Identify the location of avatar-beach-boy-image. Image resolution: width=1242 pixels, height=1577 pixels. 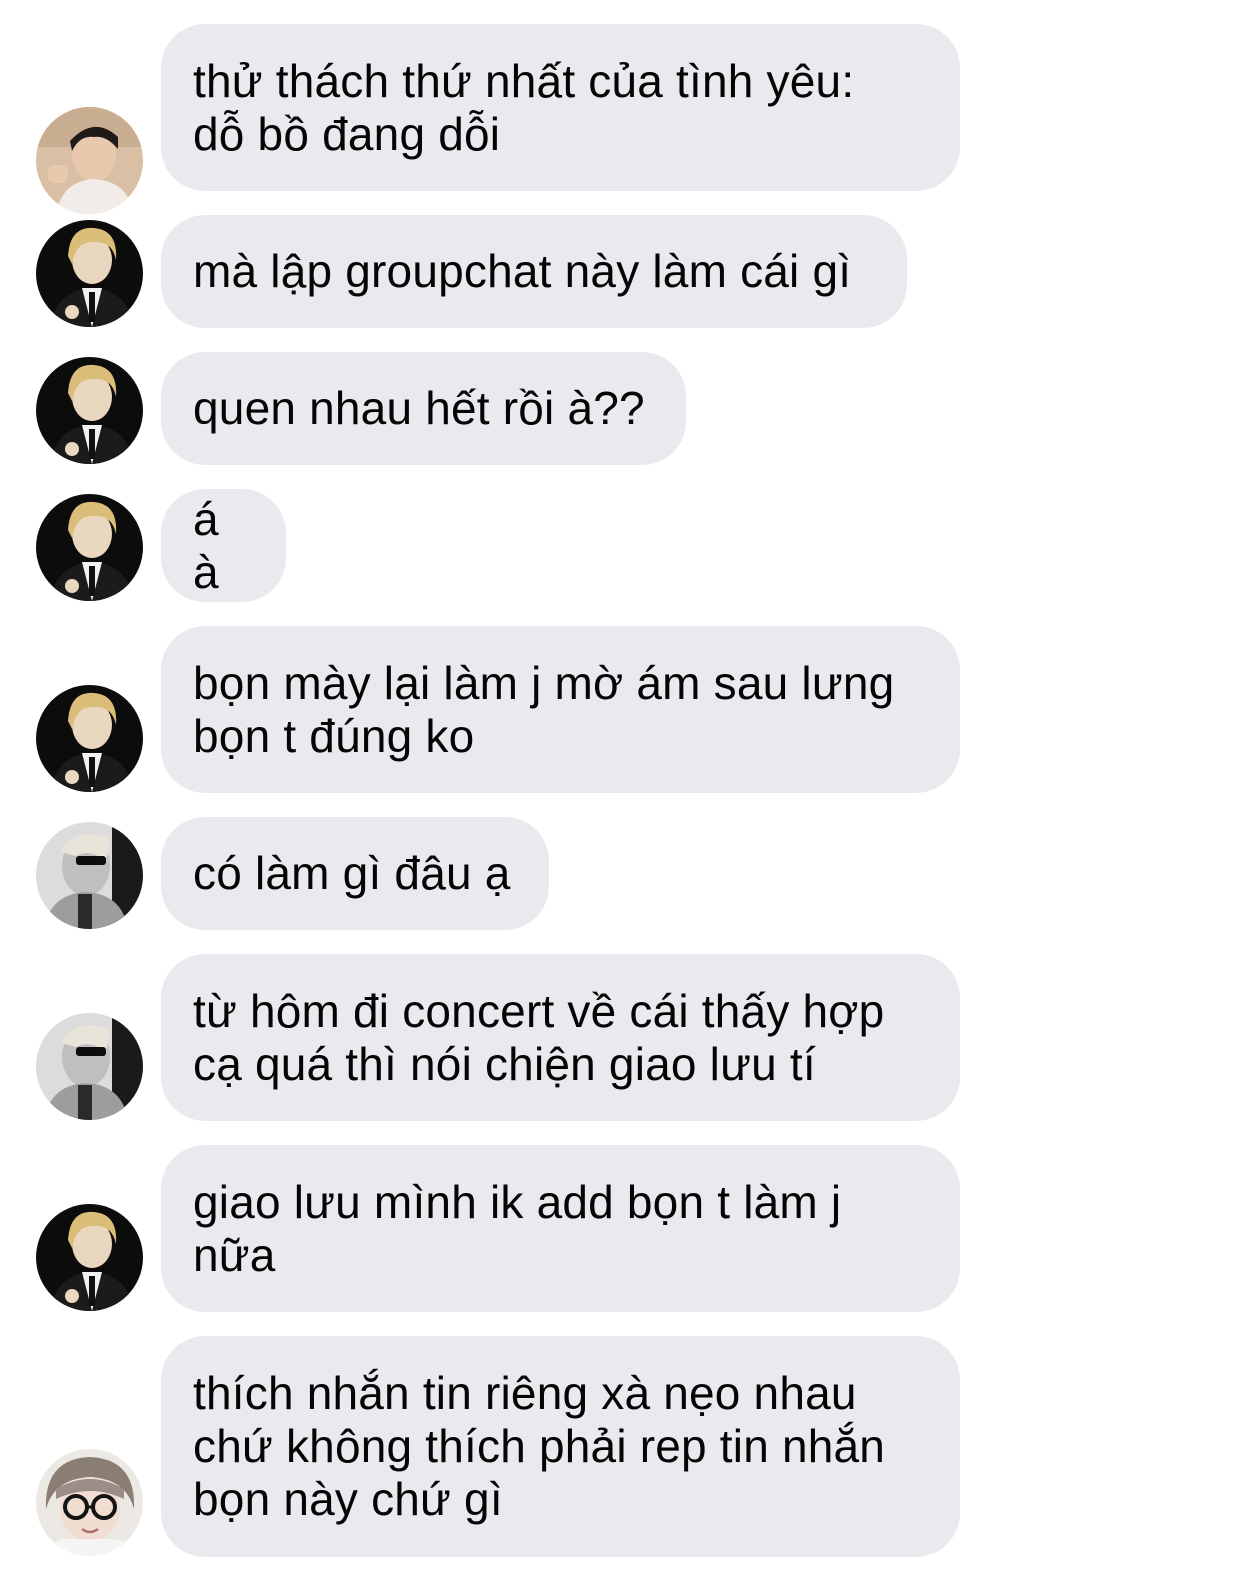
(89, 160).